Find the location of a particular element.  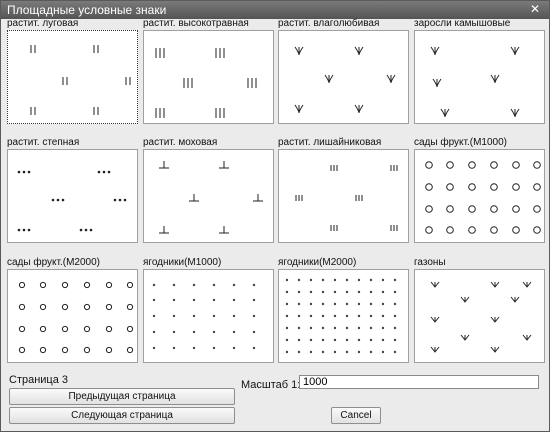

symbol-cell: сады фрукт.(М2000) is located at coordinates (72, 310).